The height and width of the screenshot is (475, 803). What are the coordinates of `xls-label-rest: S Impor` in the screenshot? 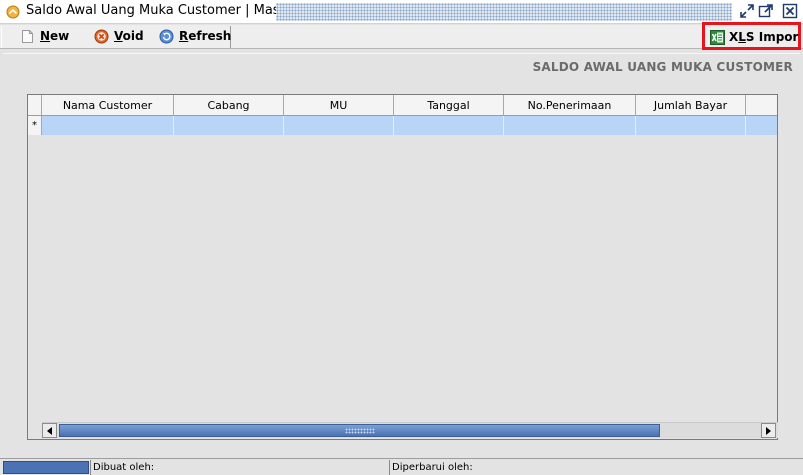 It's located at (772, 37).